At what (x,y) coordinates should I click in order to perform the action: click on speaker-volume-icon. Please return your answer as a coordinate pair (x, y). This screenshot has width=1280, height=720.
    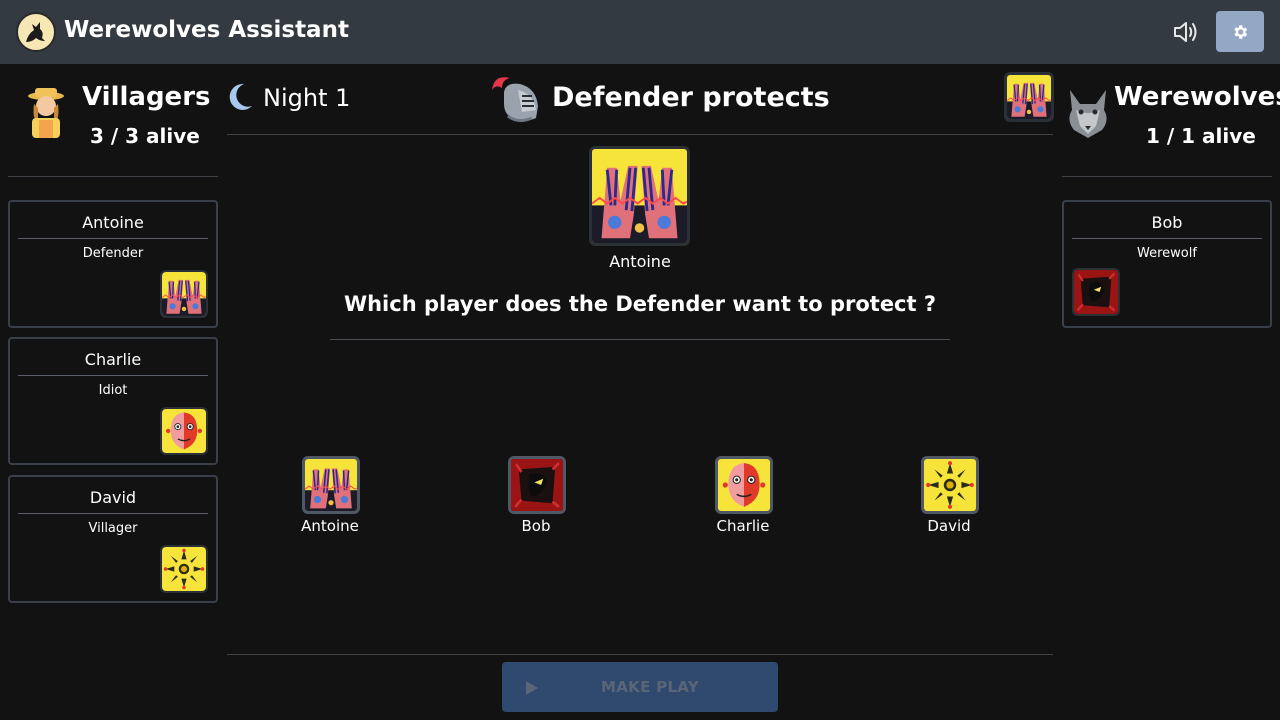
    Looking at the image, I should click on (1187, 39).